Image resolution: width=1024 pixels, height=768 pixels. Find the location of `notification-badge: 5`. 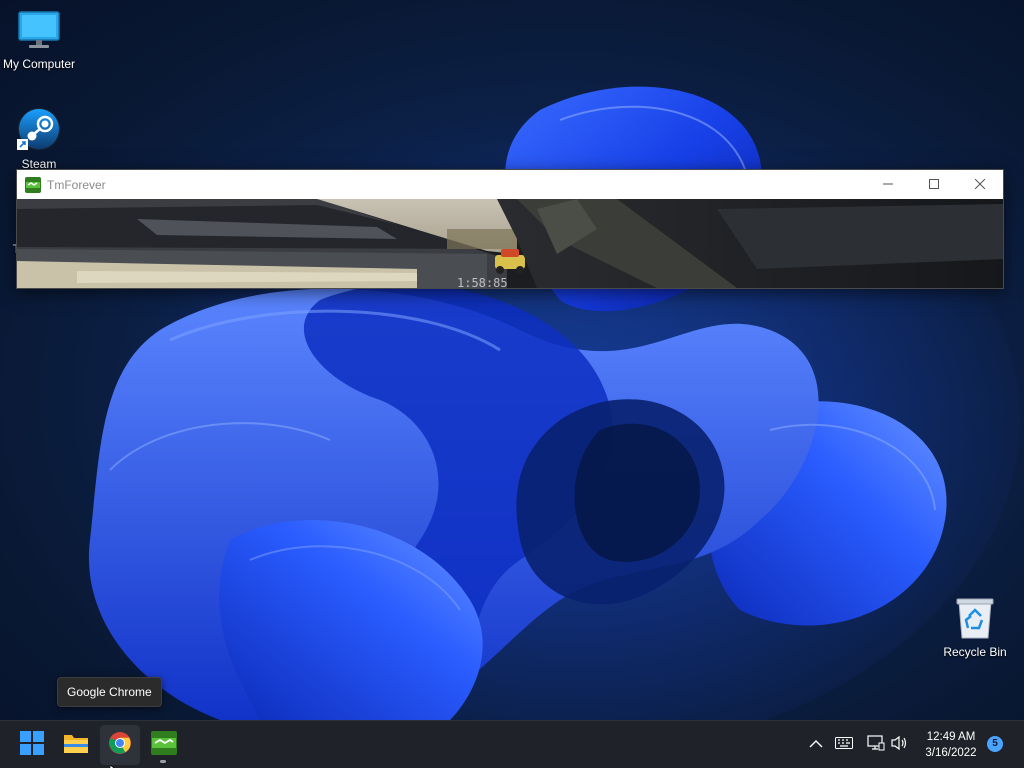

notification-badge: 5 is located at coordinates (995, 744).